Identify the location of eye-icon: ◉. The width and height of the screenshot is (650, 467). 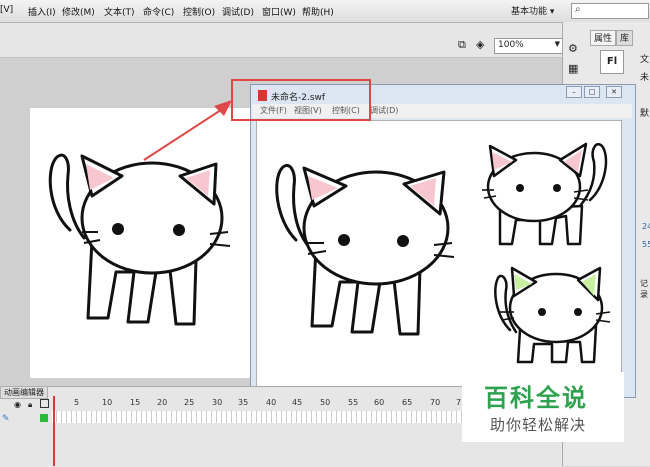
(17, 404).